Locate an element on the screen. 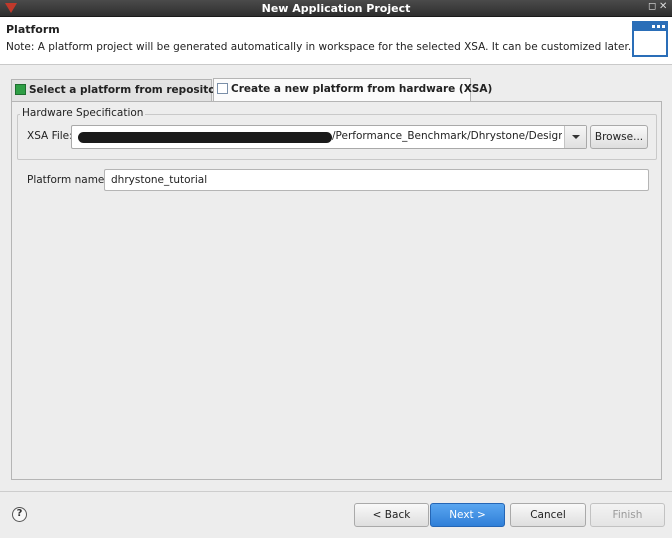 The image size is (672, 538). window-title: New Application Project is located at coordinates (336, 8).